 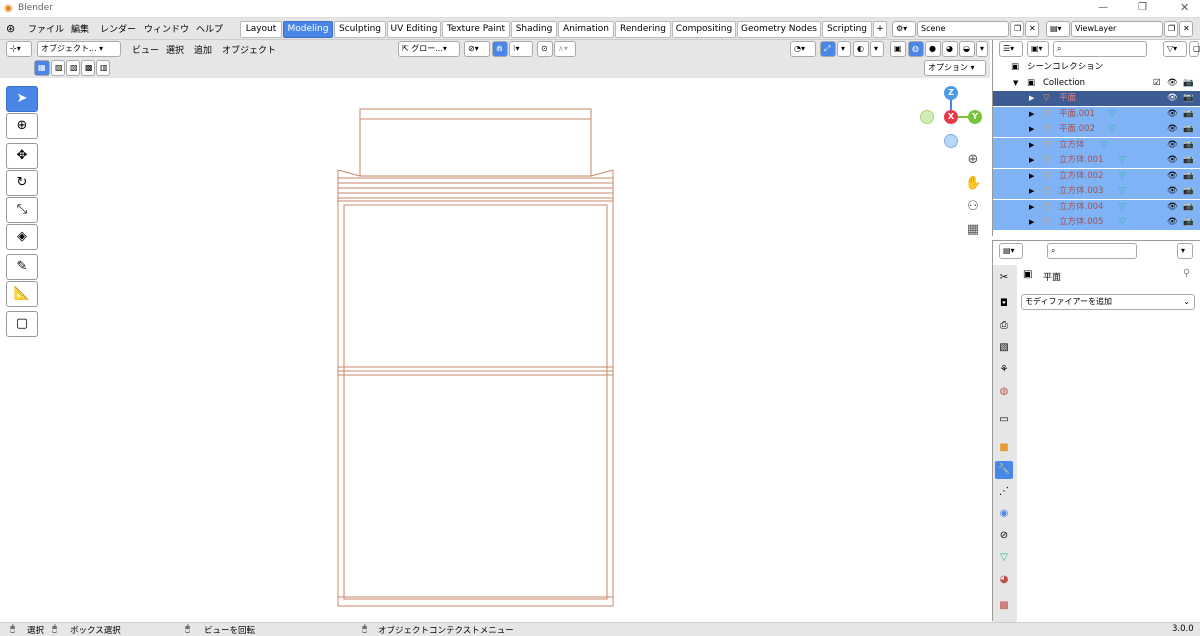 What do you see at coordinates (1017, 29) in the screenshot?
I see `scene-copy-icon: ❐` at bounding box center [1017, 29].